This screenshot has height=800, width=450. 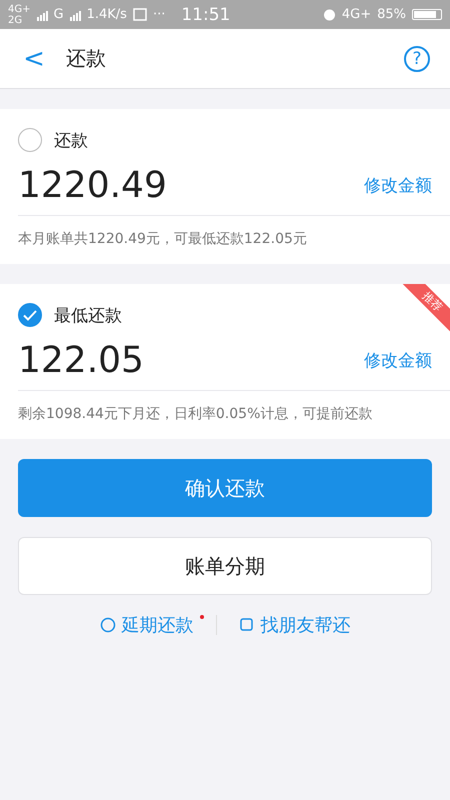 What do you see at coordinates (86, 58) in the screenshot?
I see `page-title: 还款` at bounding box center [86, 58].